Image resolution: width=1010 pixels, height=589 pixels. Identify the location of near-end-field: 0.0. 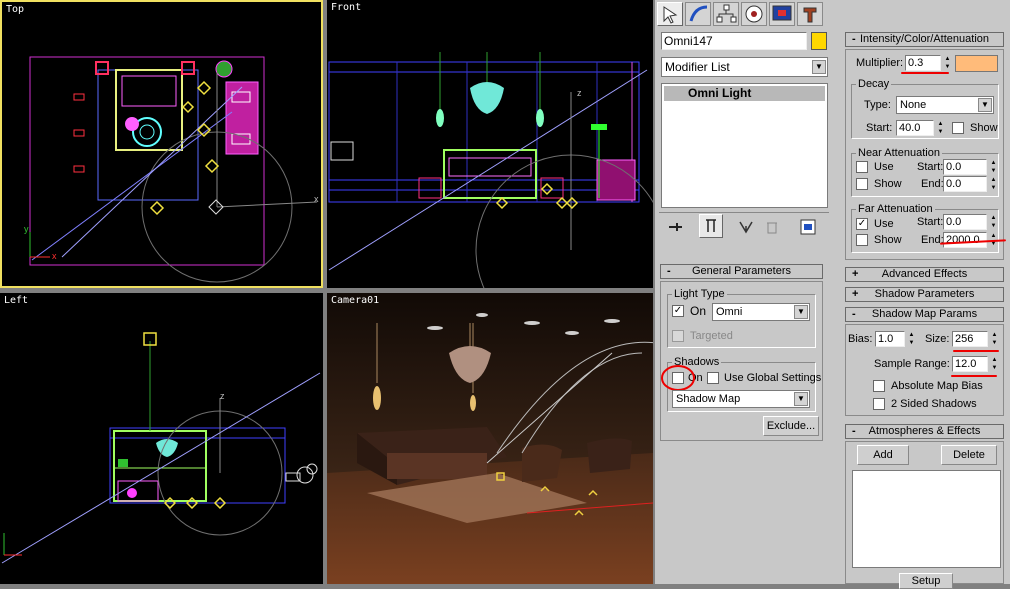
(965, 184).